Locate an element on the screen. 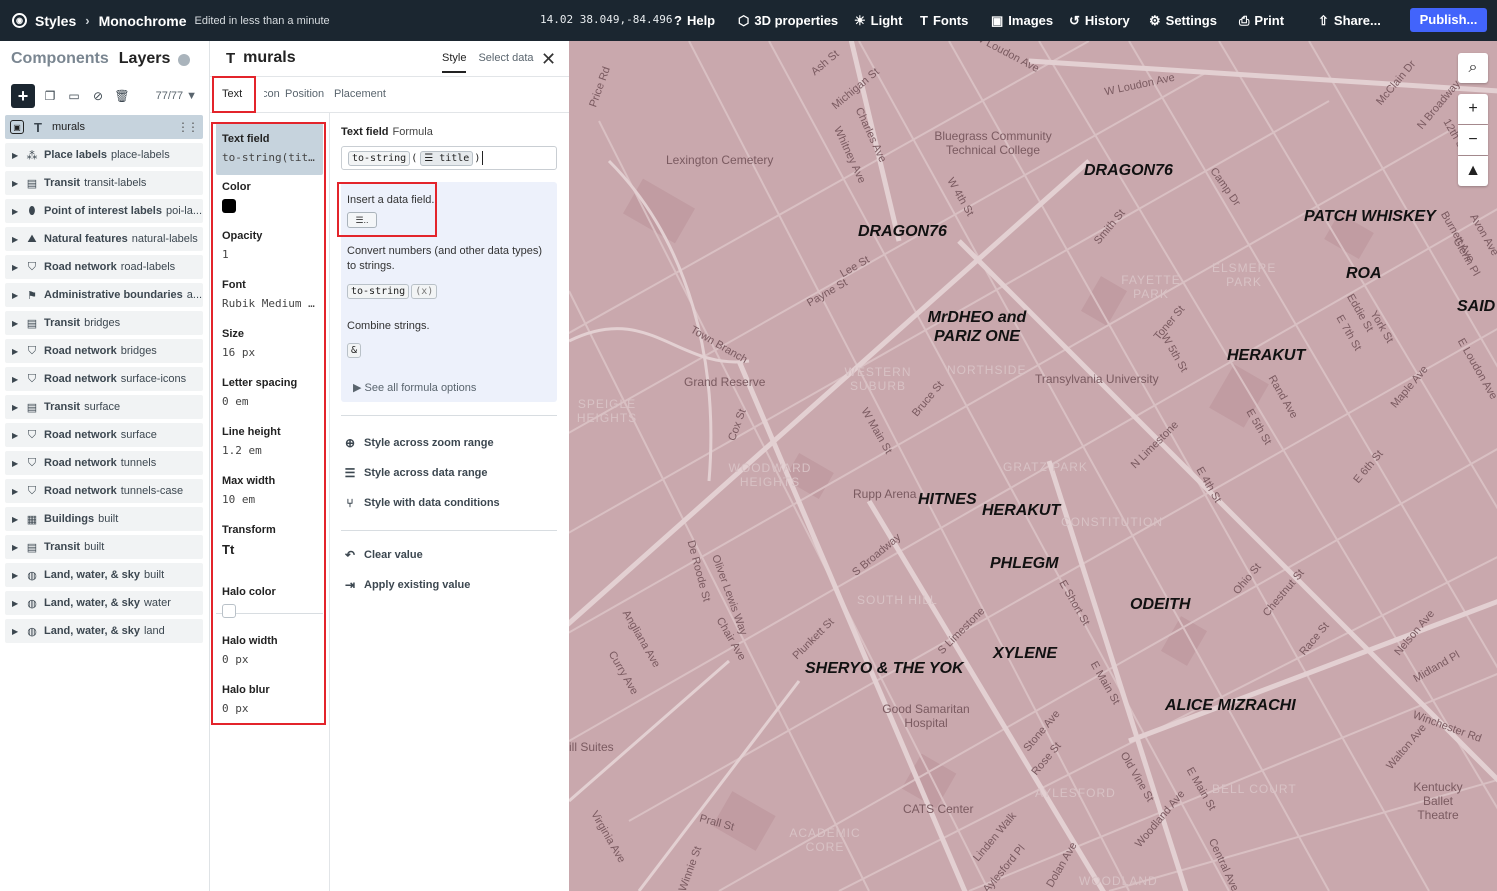 The width and height of the screenshot is (1497, 891). layer-select-icon: ▣ is located at coordinates (17, 127).